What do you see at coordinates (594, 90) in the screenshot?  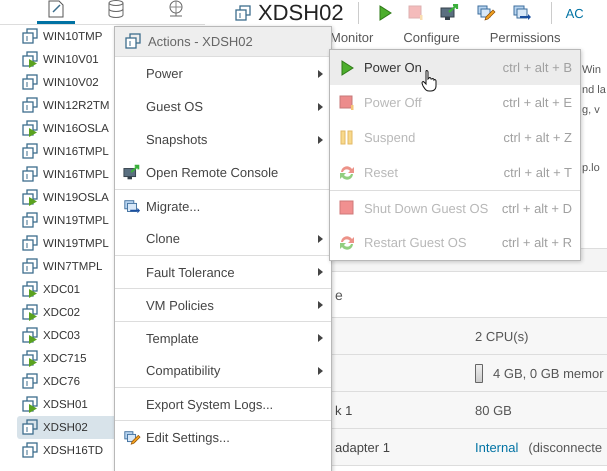 I see `summary-text: nd la` at bounding box center [594, 90].